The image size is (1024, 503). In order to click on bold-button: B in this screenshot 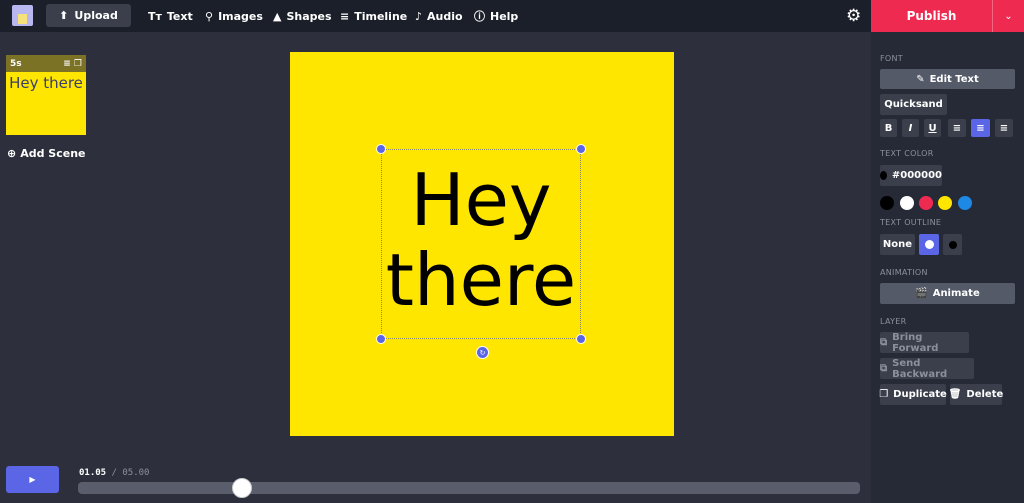, I will do `click(888, 128)`.